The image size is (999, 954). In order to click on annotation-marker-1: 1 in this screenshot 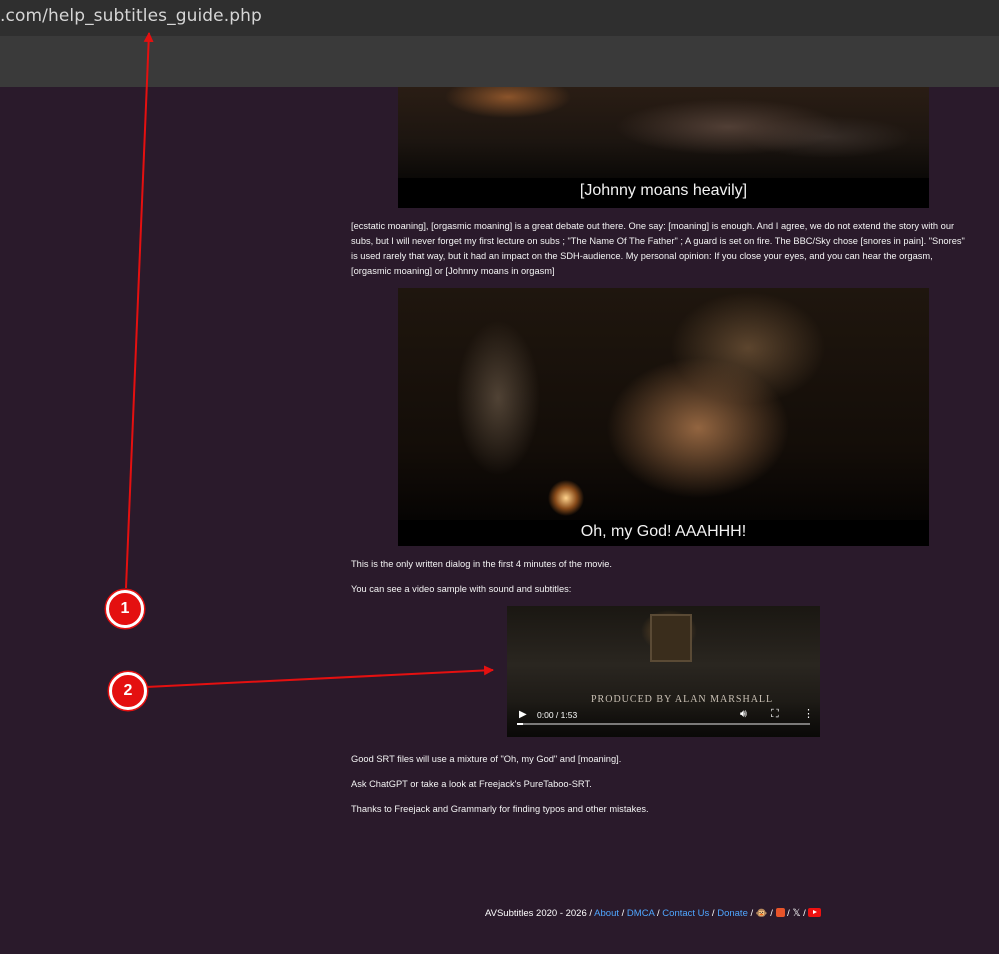, I will do `click(125, 609)`.